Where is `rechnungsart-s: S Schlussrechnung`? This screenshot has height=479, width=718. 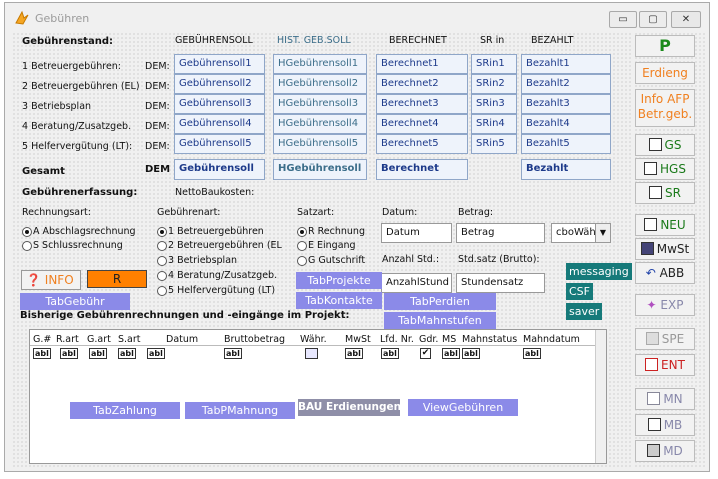
rechnungsart-s: S Schlussrechnung is located at coordinates (72, 245).